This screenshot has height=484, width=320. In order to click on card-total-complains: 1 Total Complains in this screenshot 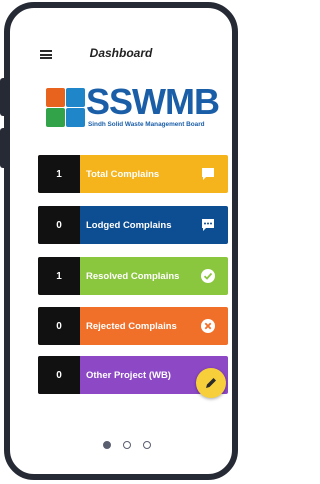, I will do `click(133, 174)`.